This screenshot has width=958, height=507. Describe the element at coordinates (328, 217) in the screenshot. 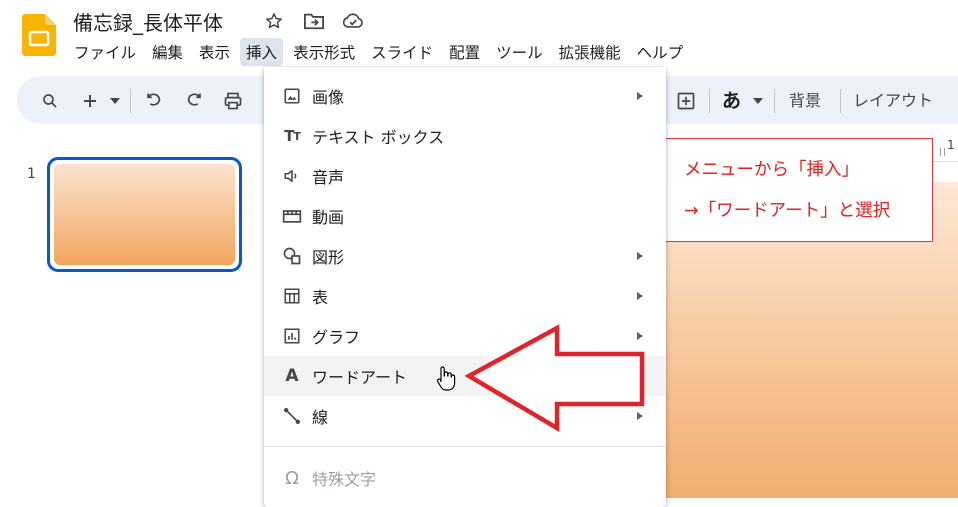

I see `menu-item-label: 動画` at that location.